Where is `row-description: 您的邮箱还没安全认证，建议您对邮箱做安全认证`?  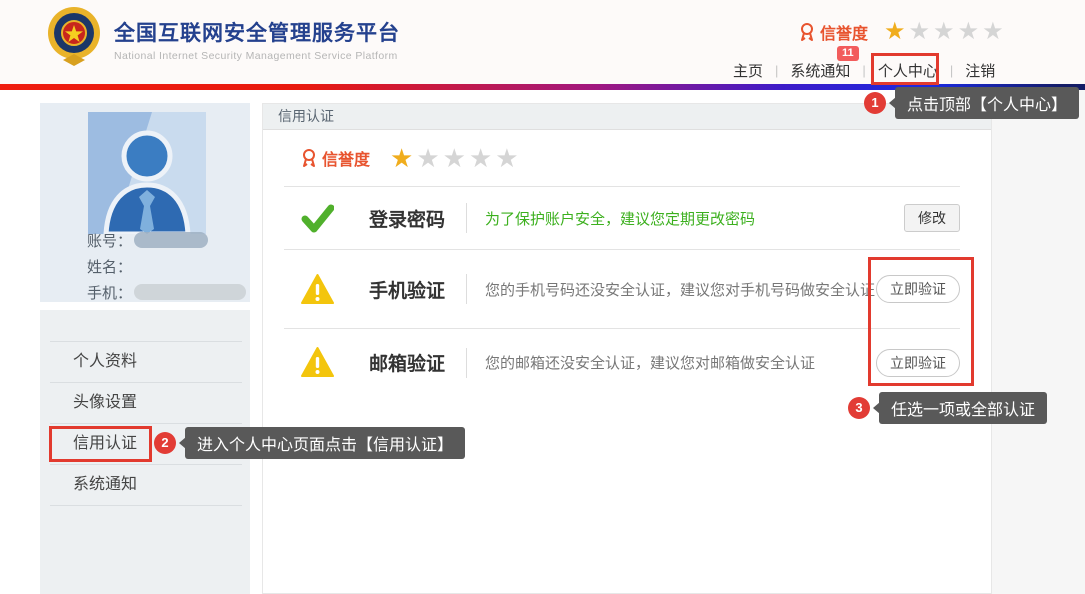
row-description: 您的邮箱还没安全认证，建议您对邮箱做安全认证 is located at coordinates (650, 363).